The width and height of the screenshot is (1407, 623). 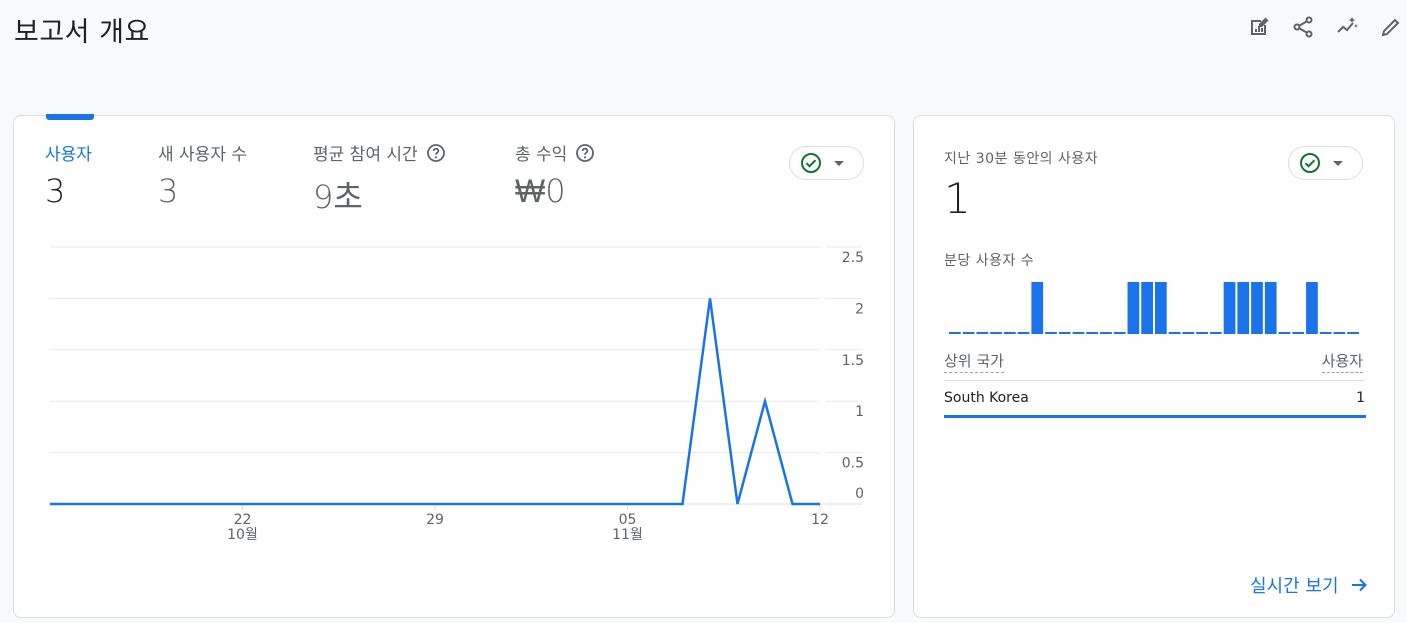 I want to click on insights-icon, so click(x=1347, y=27).